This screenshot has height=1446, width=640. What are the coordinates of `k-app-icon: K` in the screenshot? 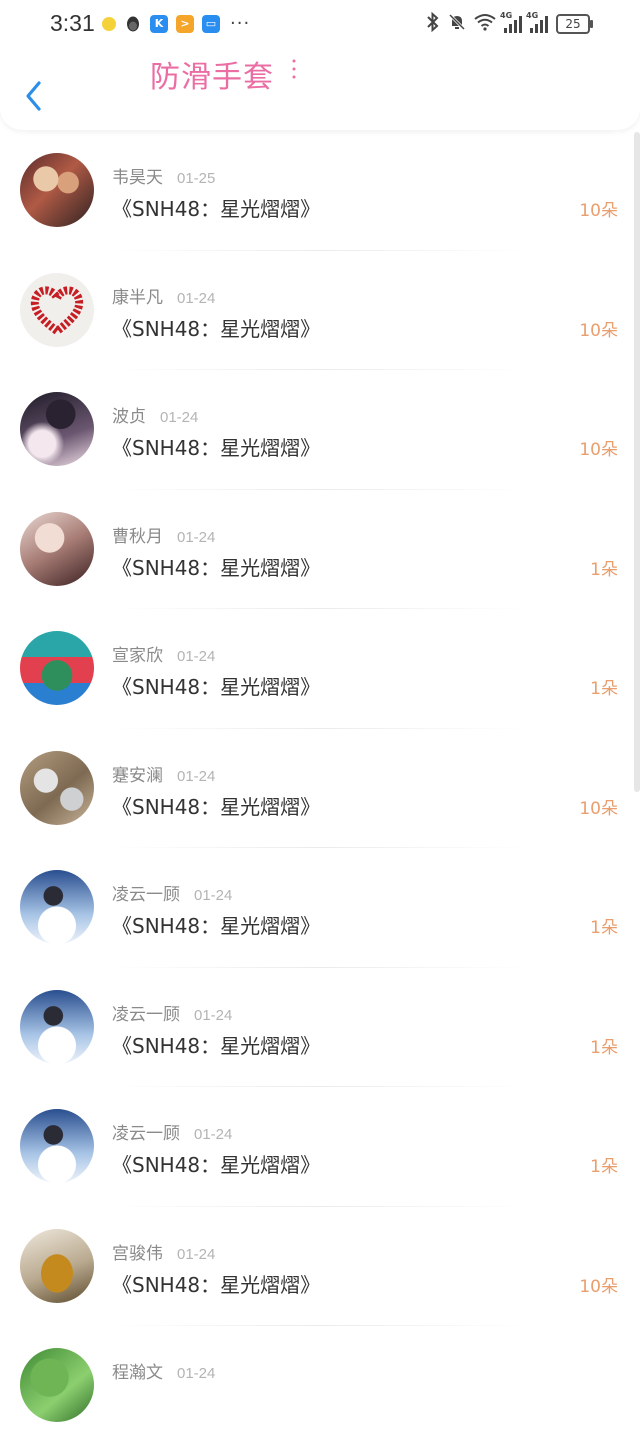 It's located at (159, 23).